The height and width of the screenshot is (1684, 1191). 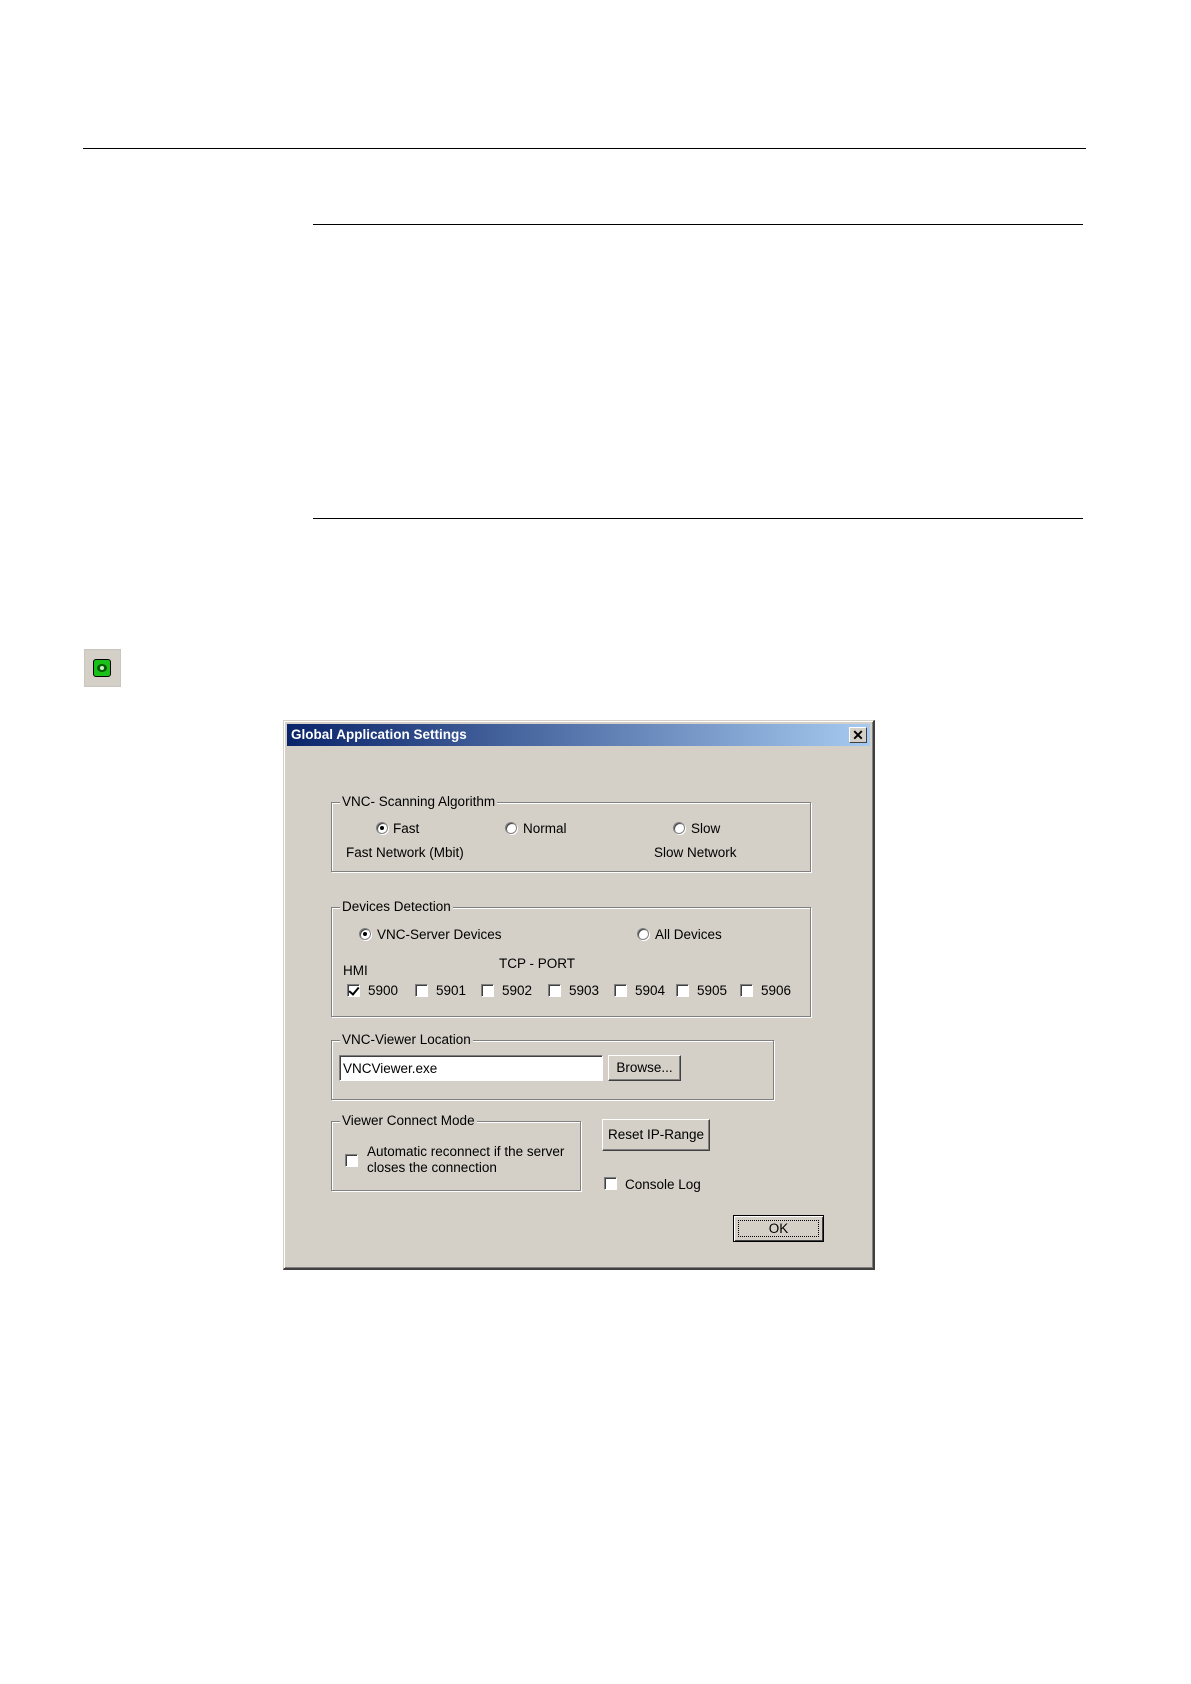 I want to click on port-5906-label: 5906, so click(x=776, y=990).